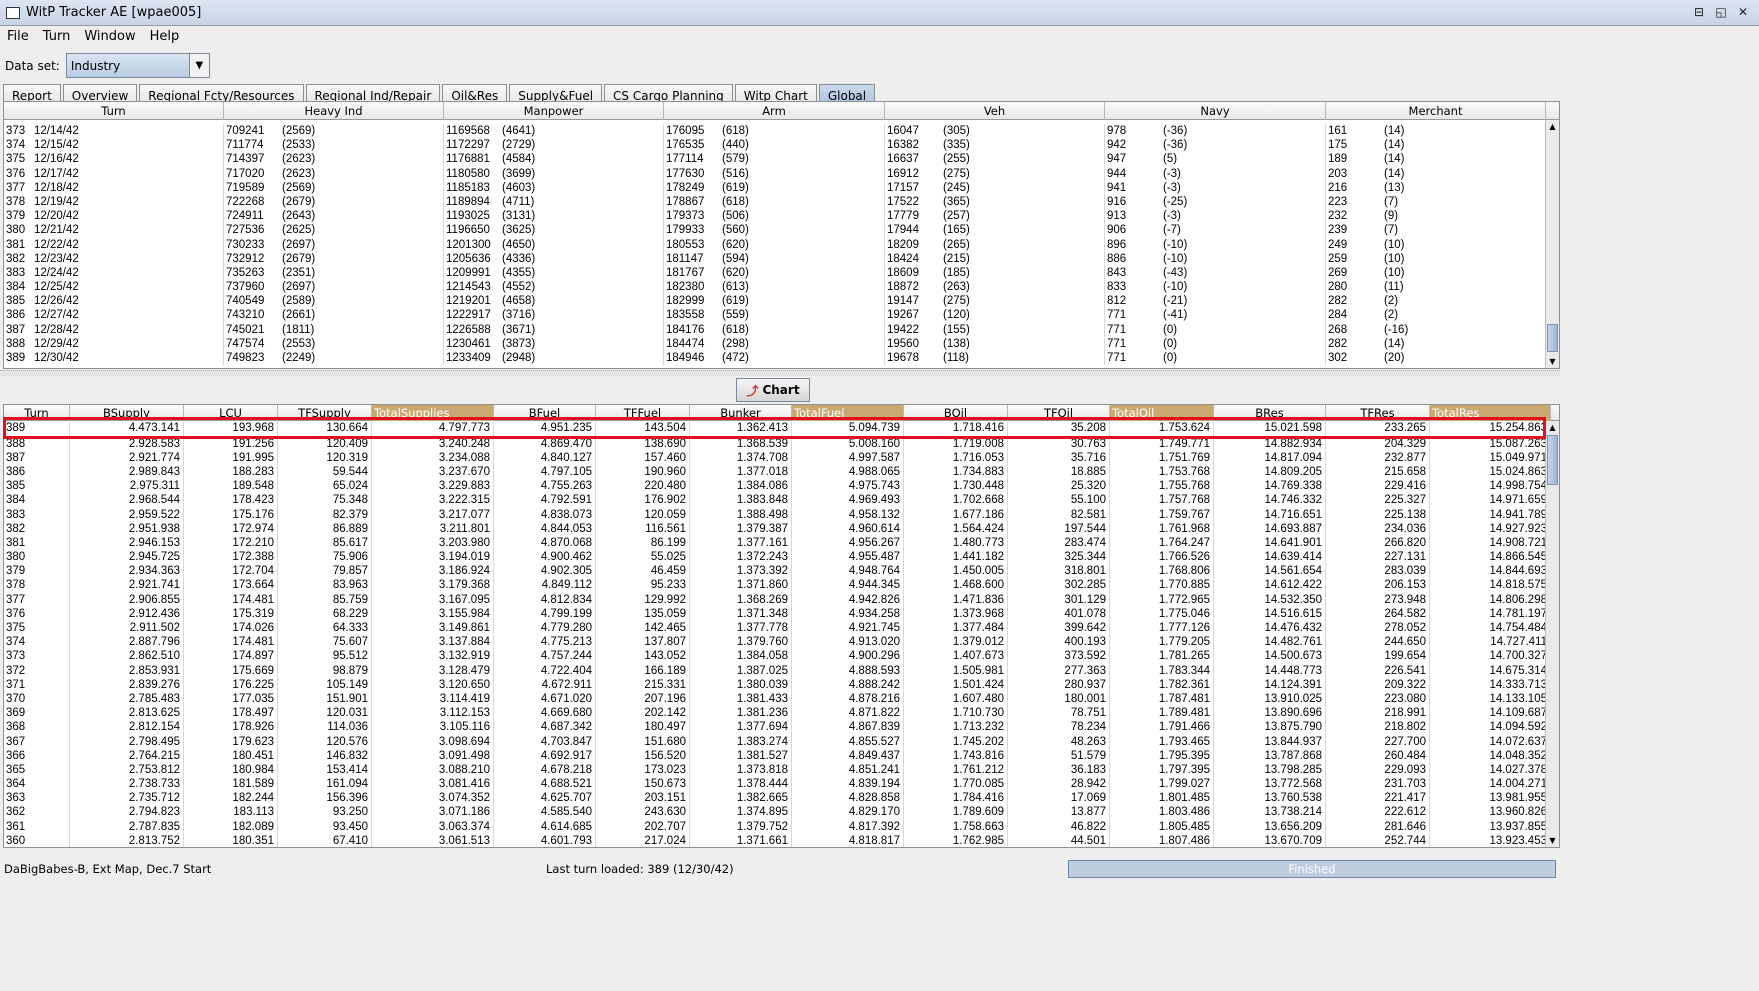  Describe the element at coordinates (879, 935) in the screenshot. I see `window-footer` at that location.